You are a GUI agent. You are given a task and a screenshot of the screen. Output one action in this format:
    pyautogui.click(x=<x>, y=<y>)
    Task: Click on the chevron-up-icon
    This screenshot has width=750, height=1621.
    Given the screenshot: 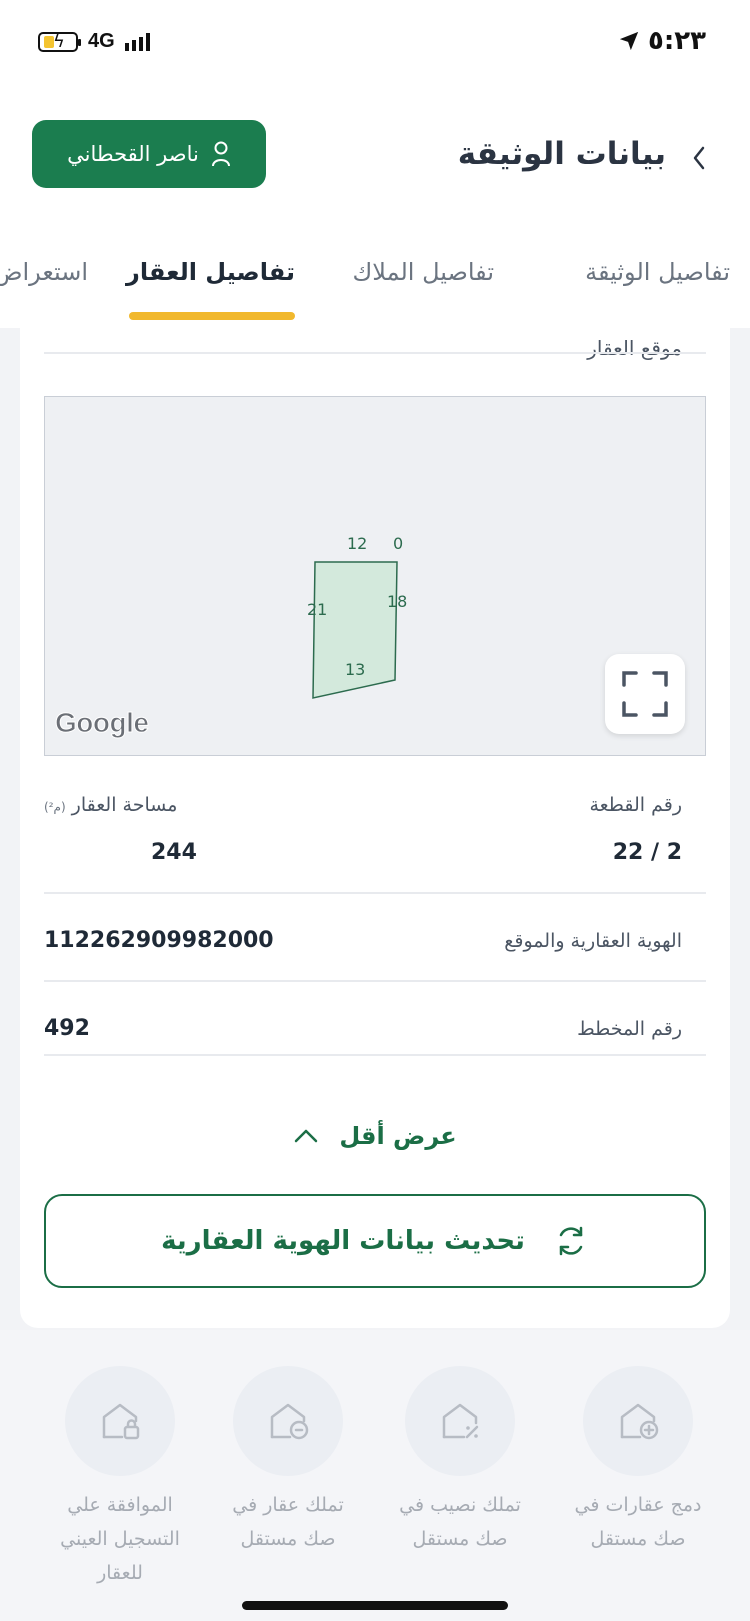 What is the action you would take?
    pyautogui.click(x=306, y=1136)
    